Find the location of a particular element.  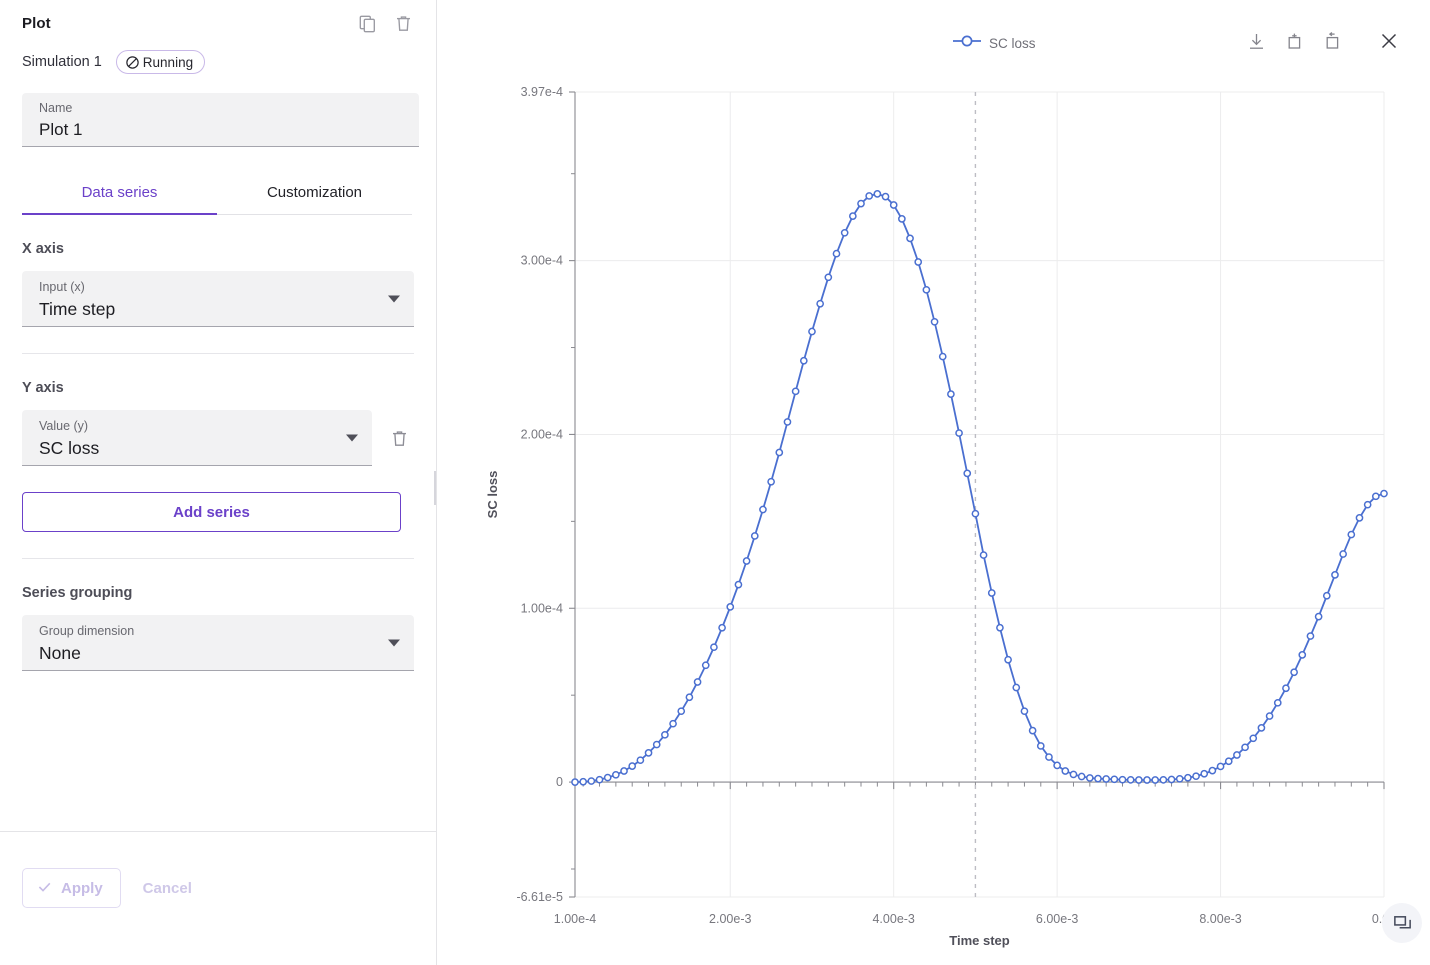

y-axis-title: Y axis is located at coordinates (43, 388).